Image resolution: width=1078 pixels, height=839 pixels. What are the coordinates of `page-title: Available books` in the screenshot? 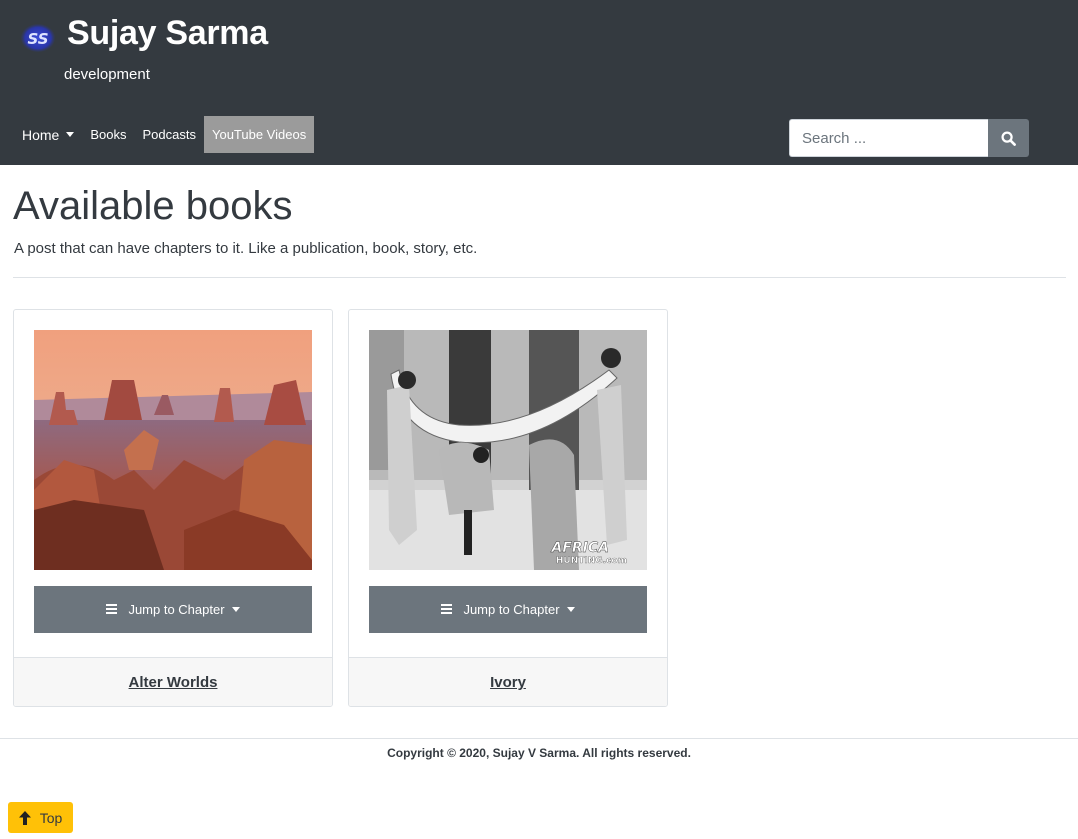 It's located at (153, 206).